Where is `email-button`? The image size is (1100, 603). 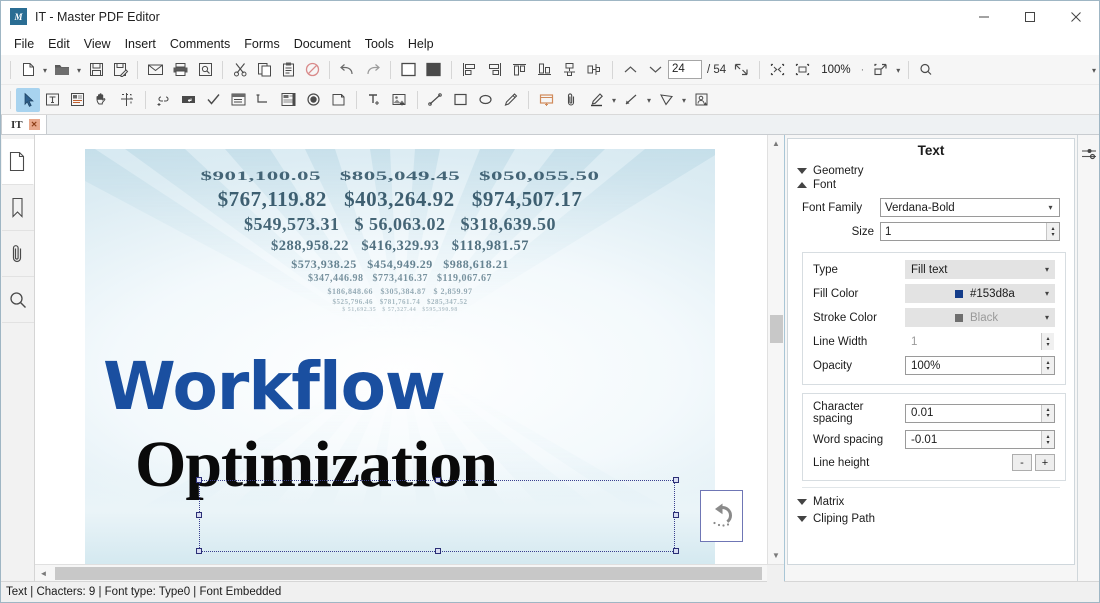
email-button is located at coordinates (155, 70).